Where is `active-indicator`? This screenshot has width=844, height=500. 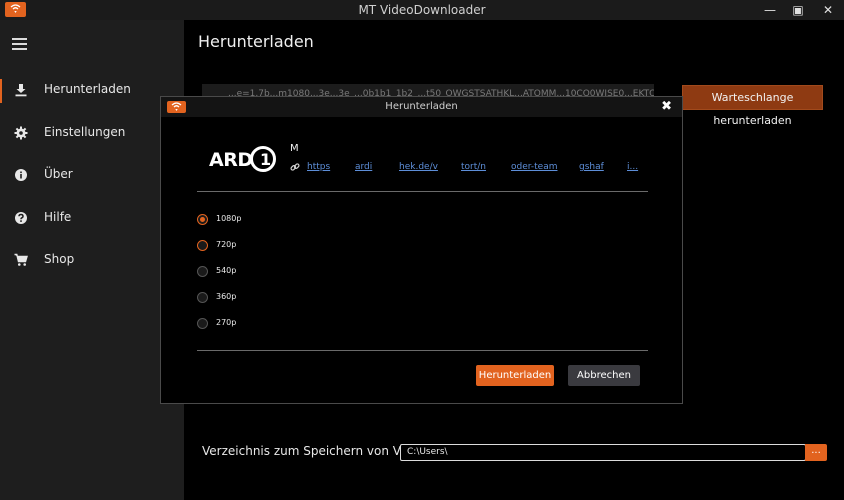 active-indicator is located at coordinates (1, 91).